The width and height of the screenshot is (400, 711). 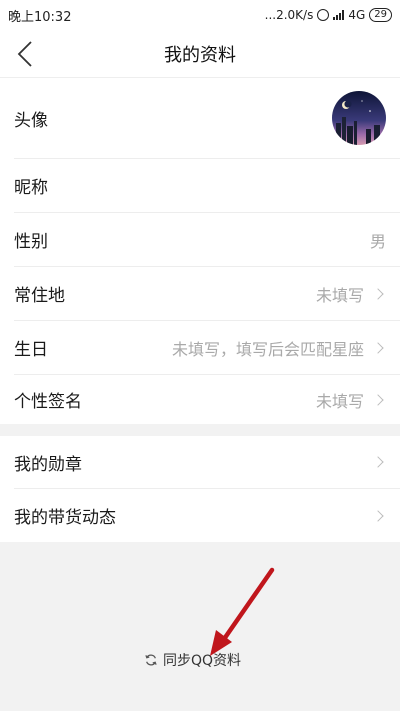 What do you see at coordinates (200, 185) in the screenshot?
I see `row-nickname: 昵称` at bounding box center [200, 185].